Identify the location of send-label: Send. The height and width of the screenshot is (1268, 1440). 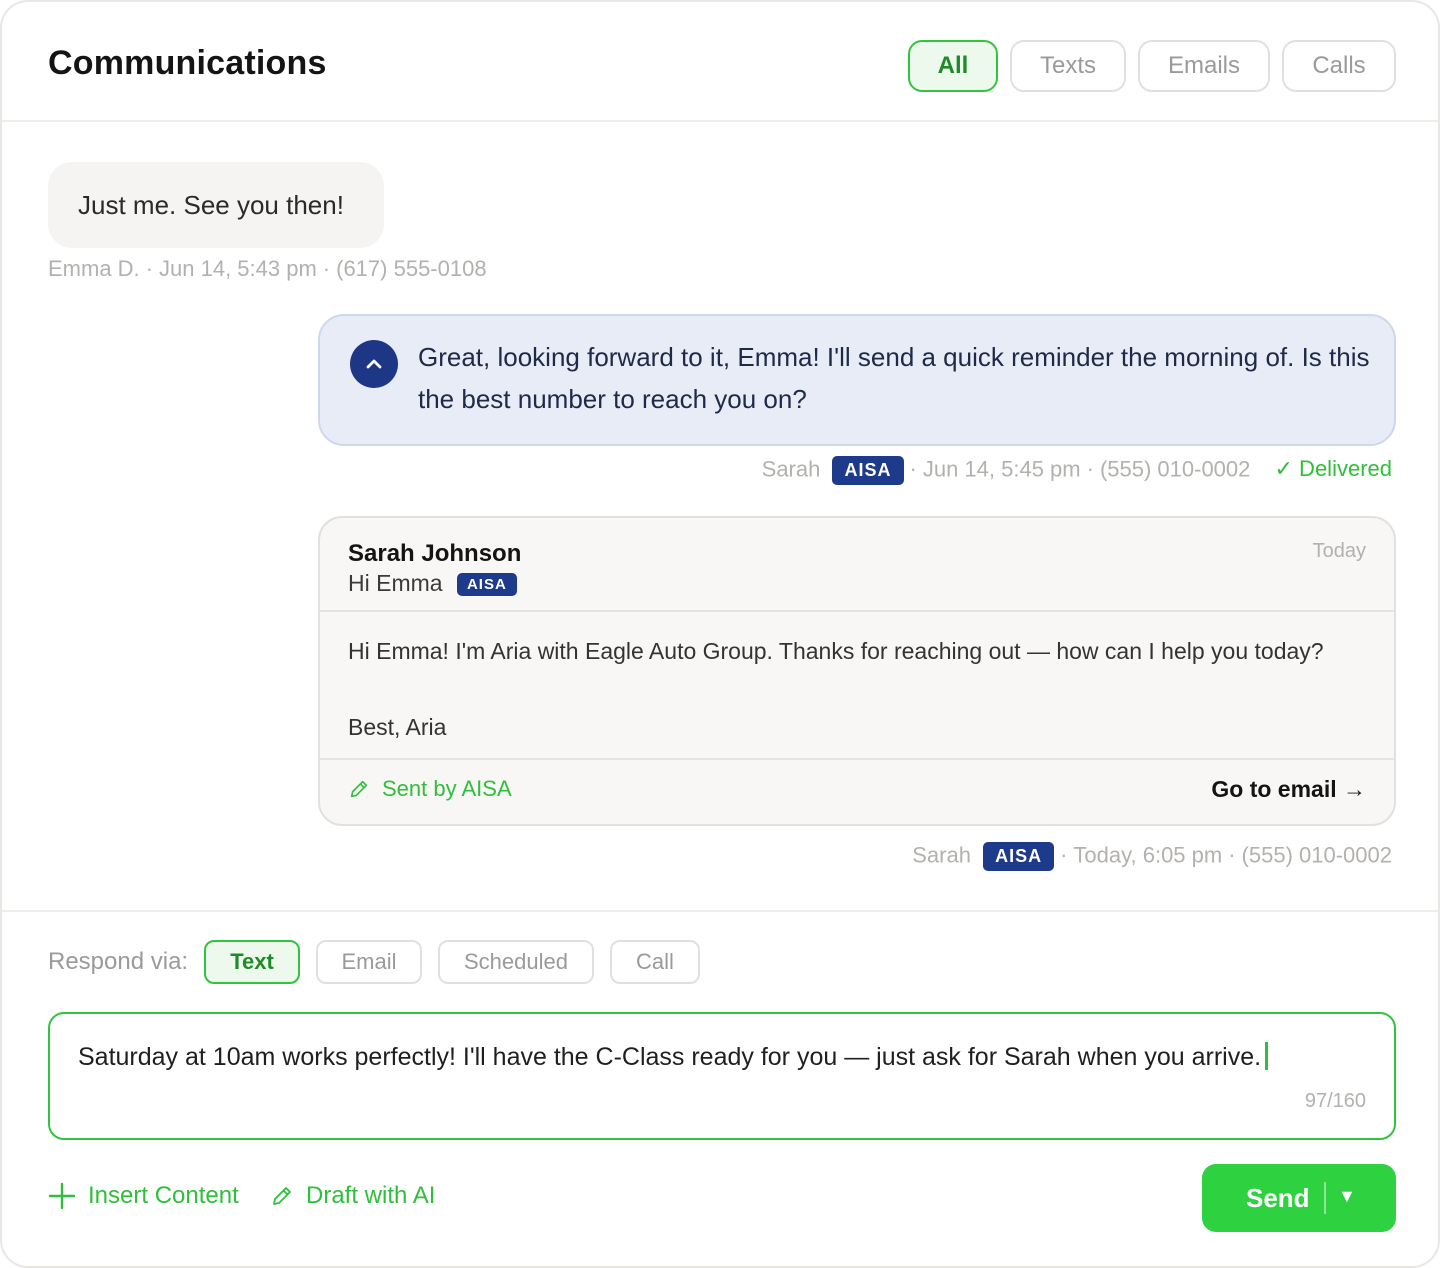
(1278, 1198).